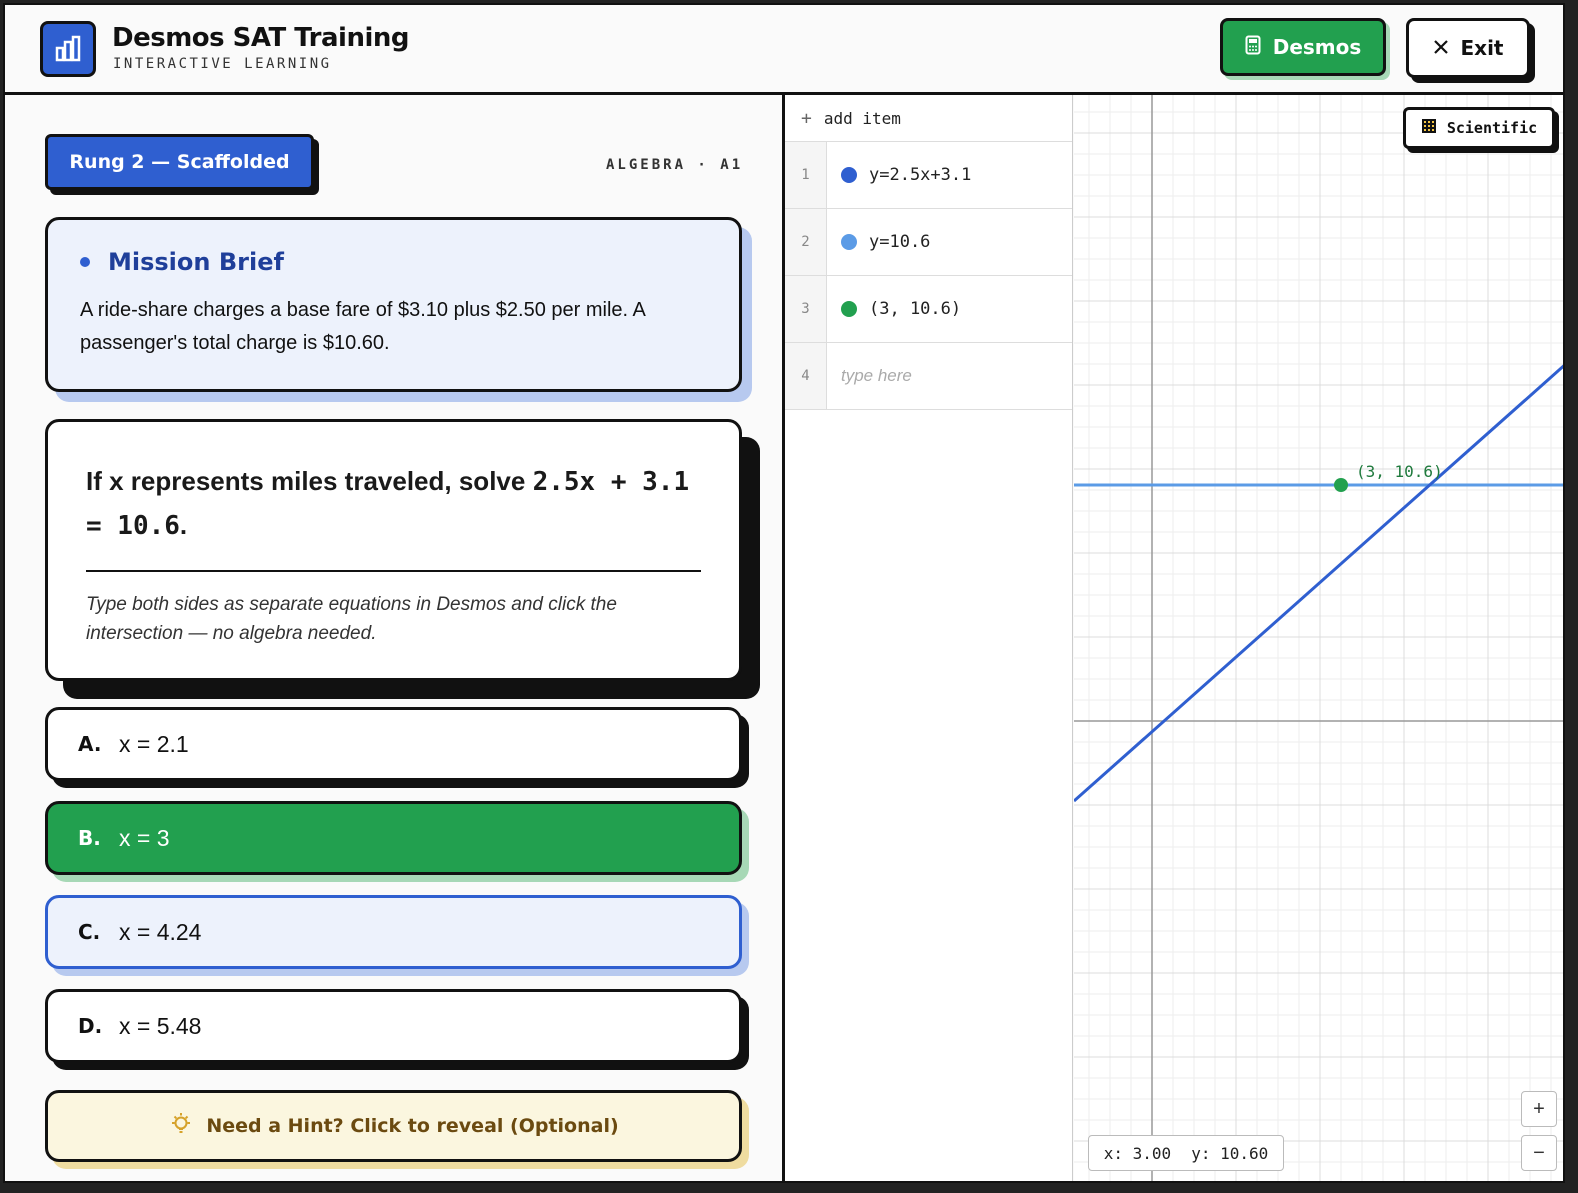 This screenshot has width=1578, height=1193. What do you see at coordinates (393, 932) in the screenshot?
I see `choice-c: C. x = 4.24` at bounding box center [393, 932].